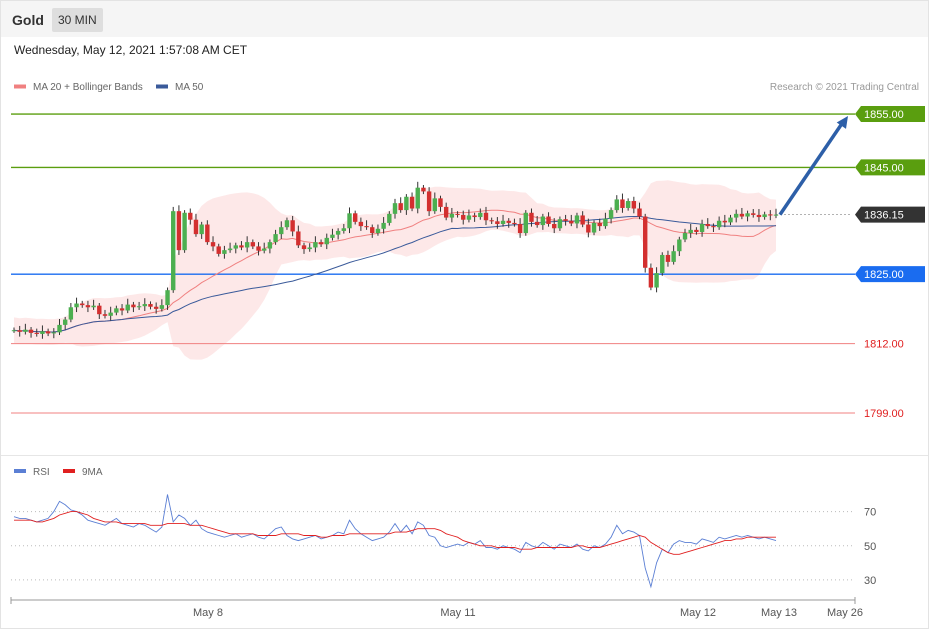 Image resolution: width=929 pixels, height=629 pixels. What do you see at coordinates (844, 87) in the screenshot?
I see `copyright-label: Research © 2021 Trading Central` at bounding box center [844, 87].